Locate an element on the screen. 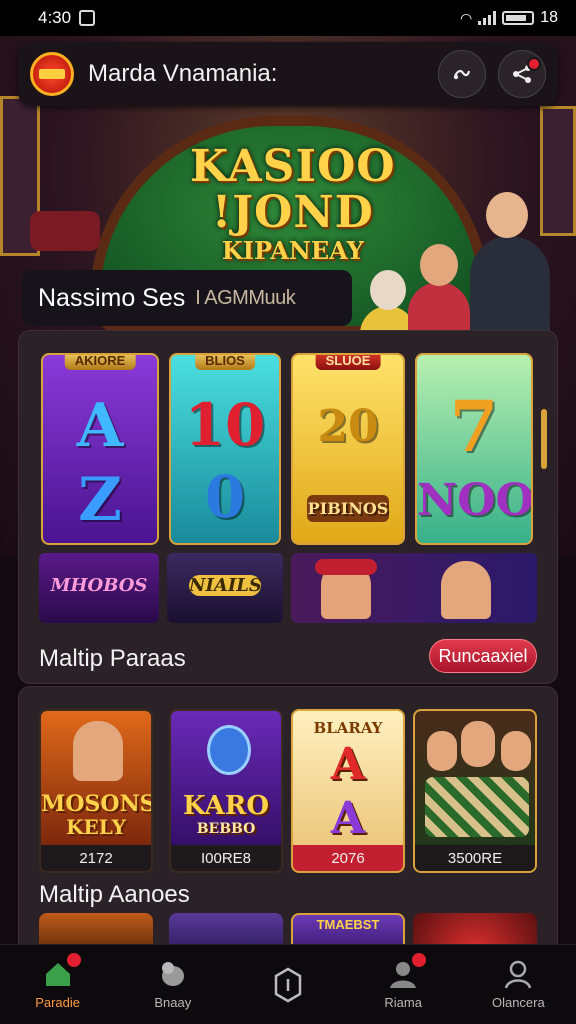 The height and width of the screenshot is (1024, 576). home-icon is located at coordinates (62, 971).